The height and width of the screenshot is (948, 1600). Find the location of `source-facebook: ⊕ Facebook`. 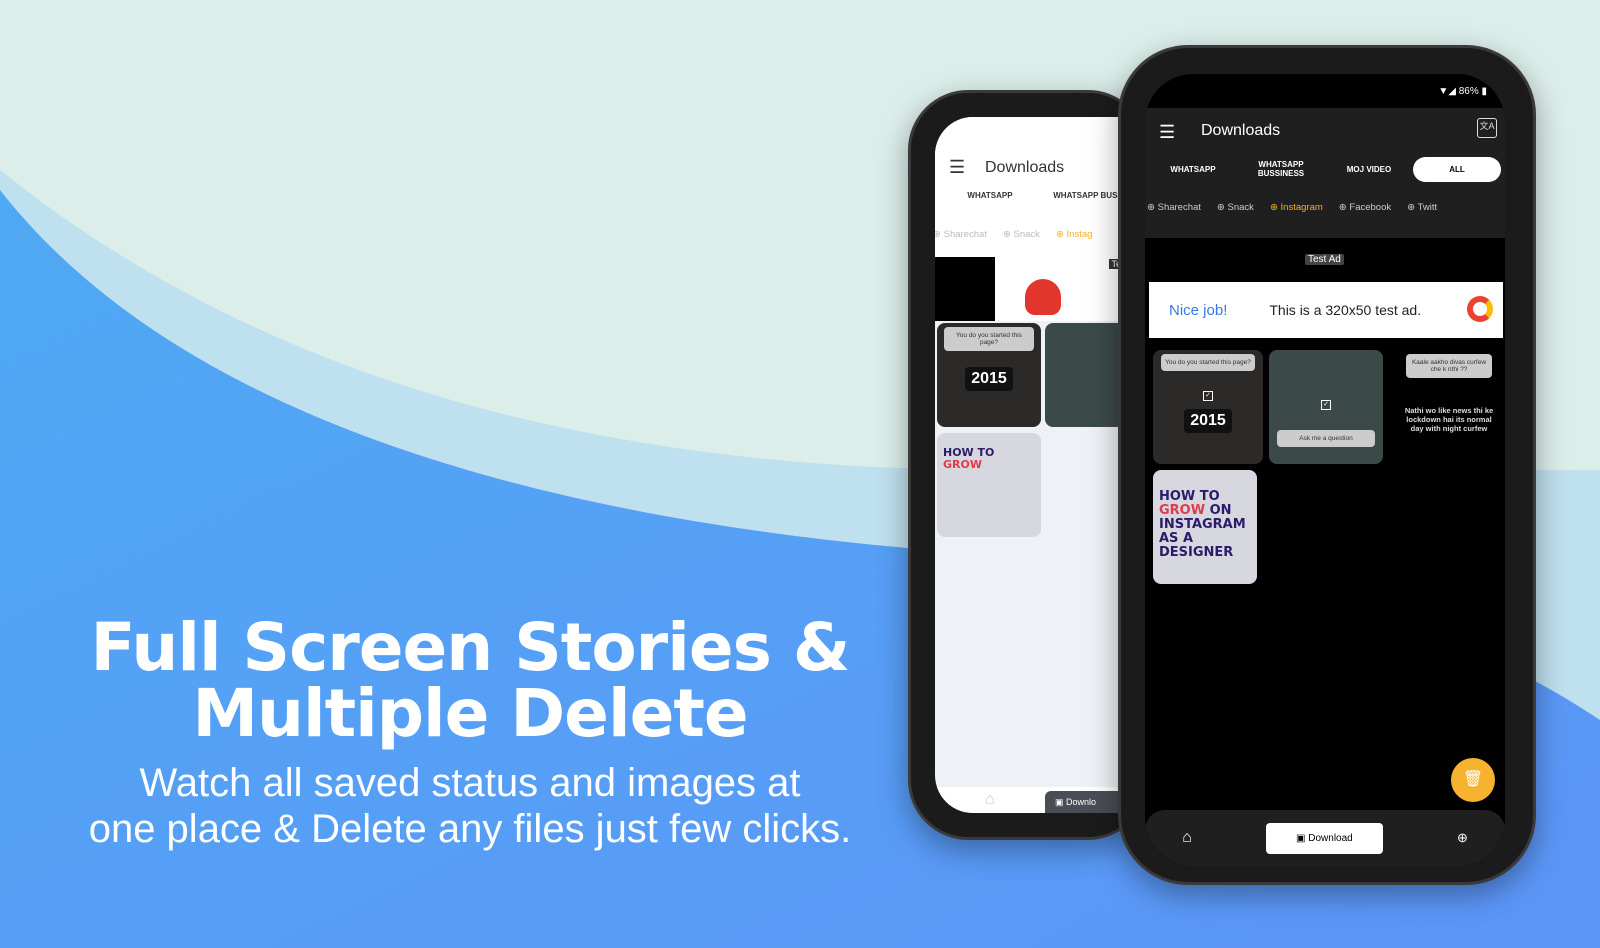

source-facebook: ⊕ Facebook is located at coordinates (1365, 207).